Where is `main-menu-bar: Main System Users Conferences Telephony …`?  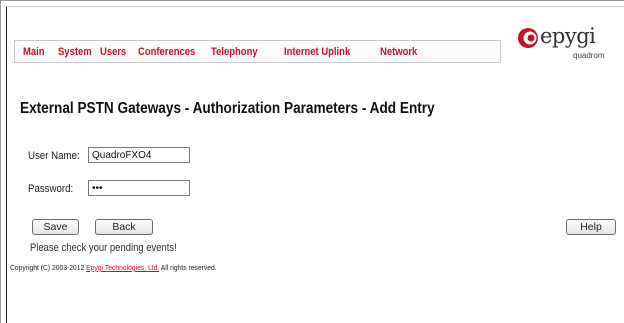
main-menu-bar: Main System Users Conferences Telephony … is located at coordinates (257, 51).